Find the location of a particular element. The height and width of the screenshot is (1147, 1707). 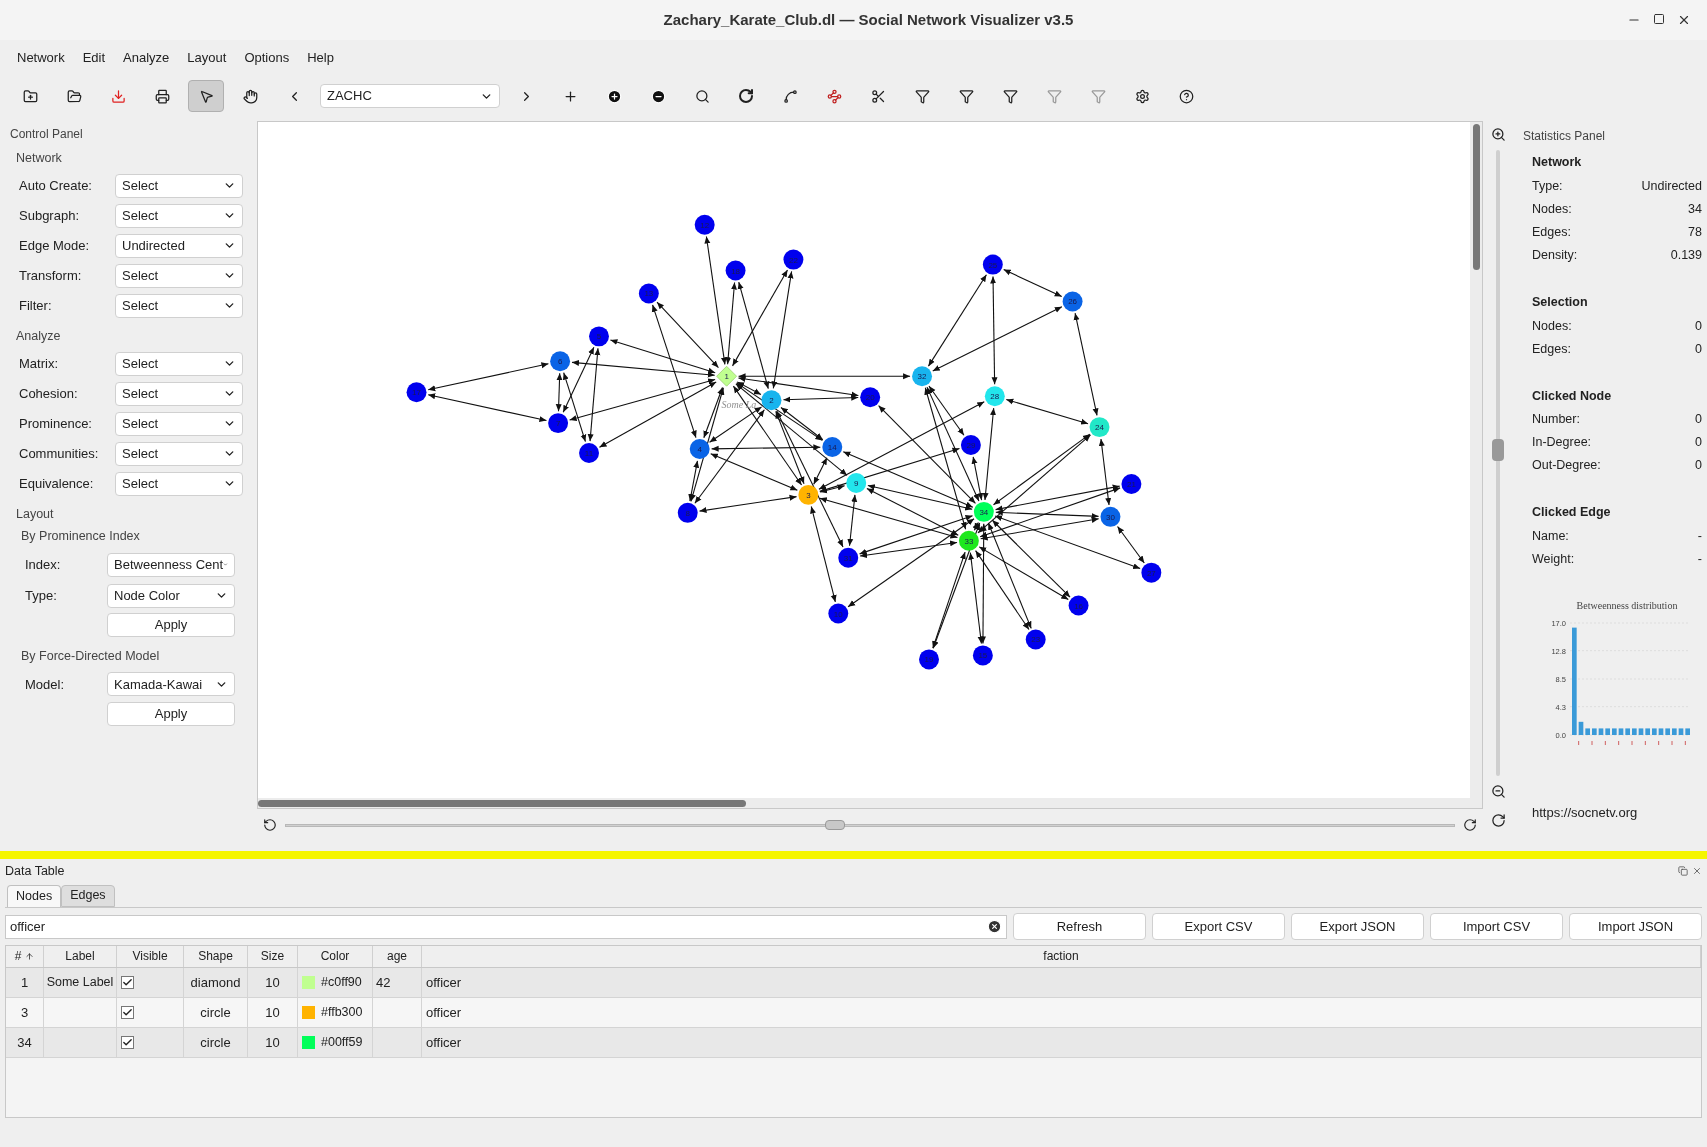

table-action-button: Import CSV is located at coordinates (1496, 927).